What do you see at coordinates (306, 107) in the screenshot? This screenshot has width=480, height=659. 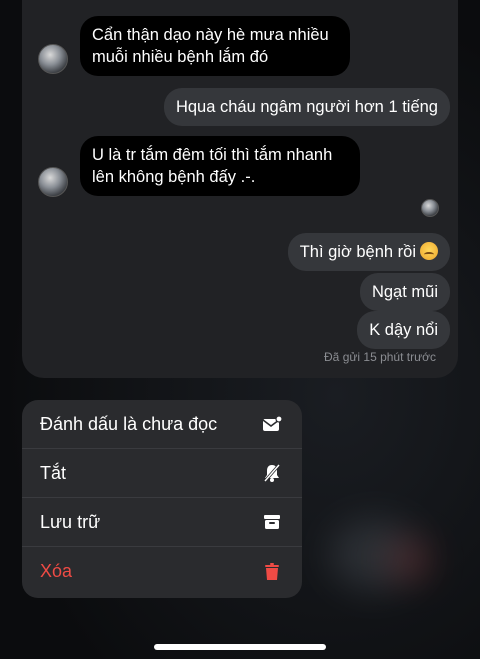 I see `message-bubble-outgoing: Hqua cháu ngâm người hơn 1 tiếng` at bounding box center [306, 107].